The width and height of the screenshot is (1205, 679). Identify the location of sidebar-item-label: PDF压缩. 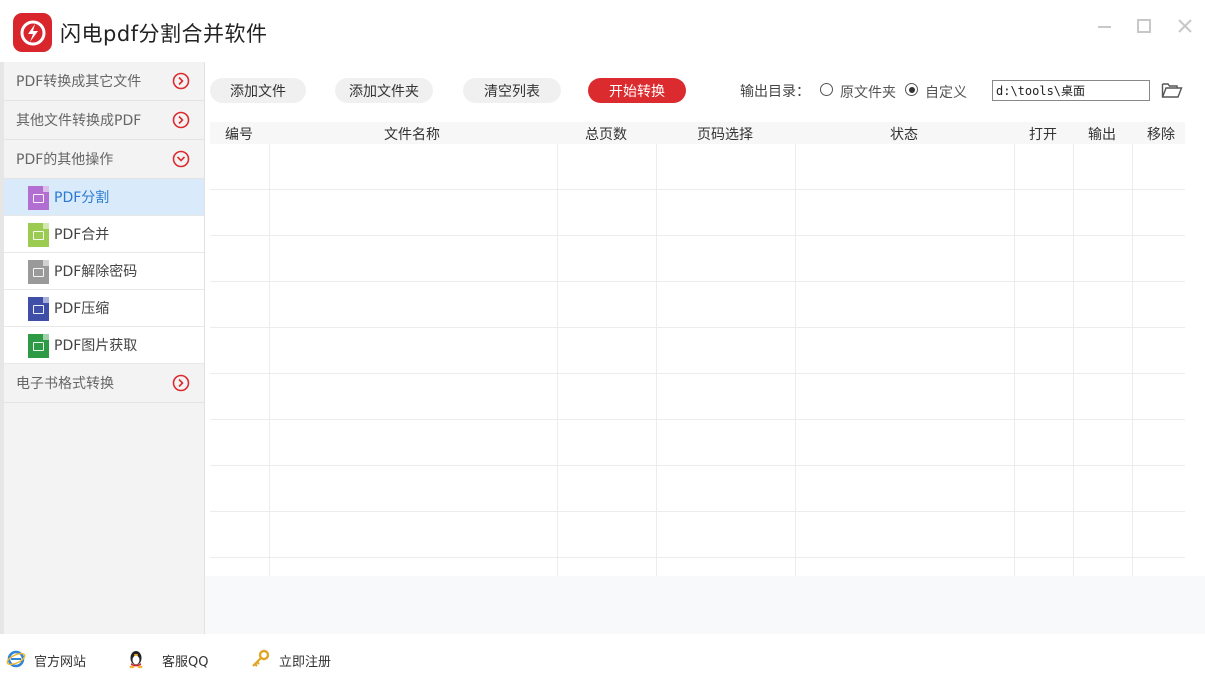
(82, 309).